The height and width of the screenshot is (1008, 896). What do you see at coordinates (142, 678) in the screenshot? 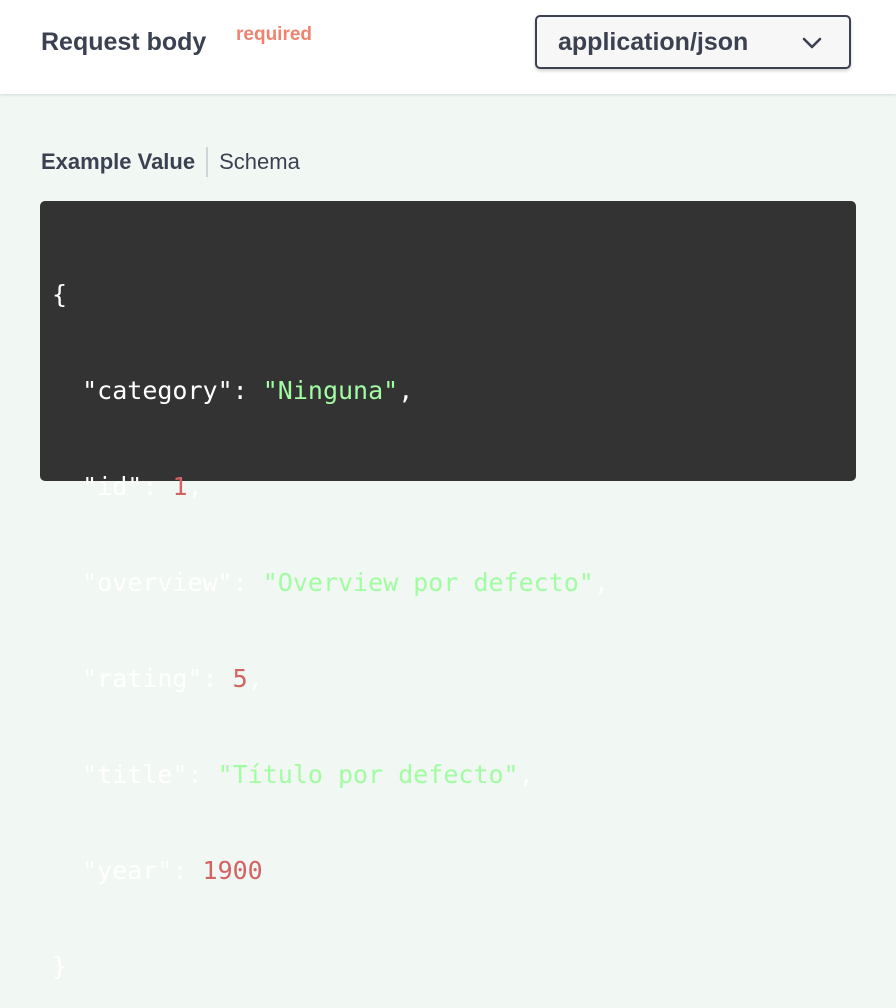
I see `json-key: "rating"` at bounding box center [142, 678].